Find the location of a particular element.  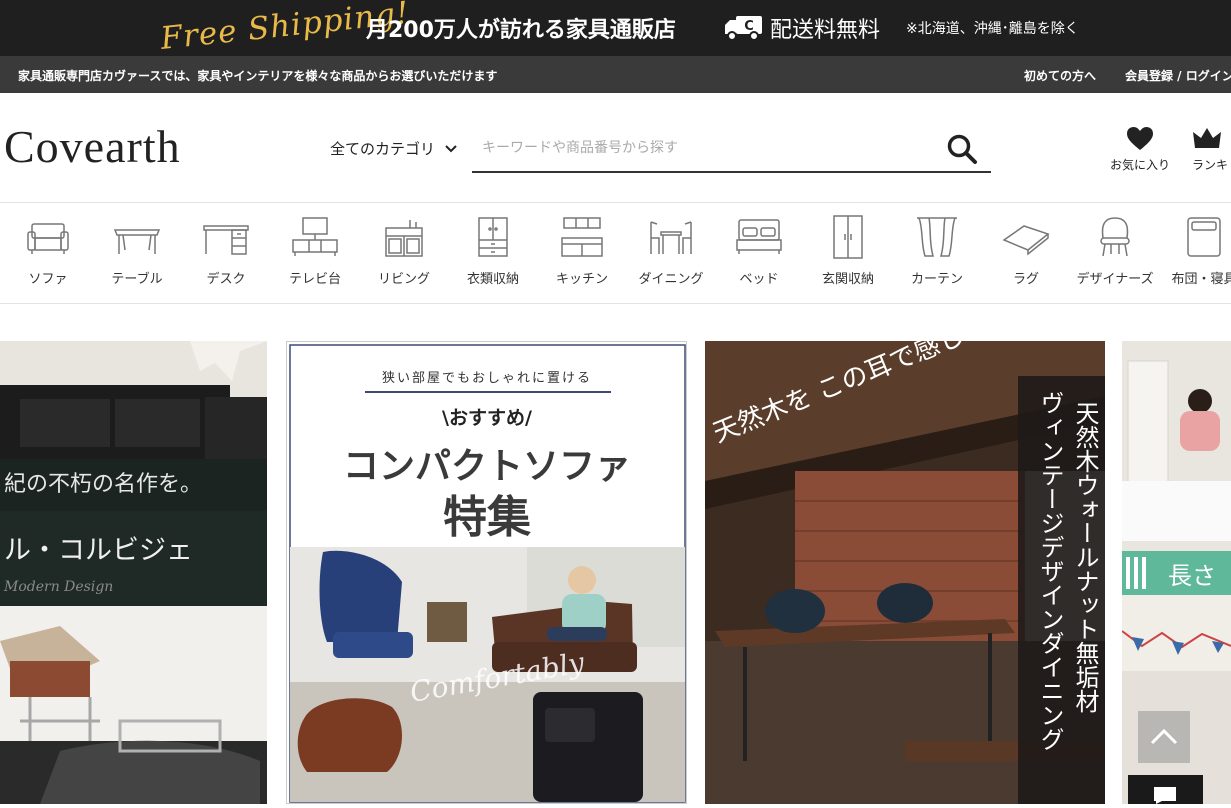

promo-banner-corbusier: 紀の不朽の名作を。 ル・コルビジェ Modern Design is located at coordinates (133, 572).